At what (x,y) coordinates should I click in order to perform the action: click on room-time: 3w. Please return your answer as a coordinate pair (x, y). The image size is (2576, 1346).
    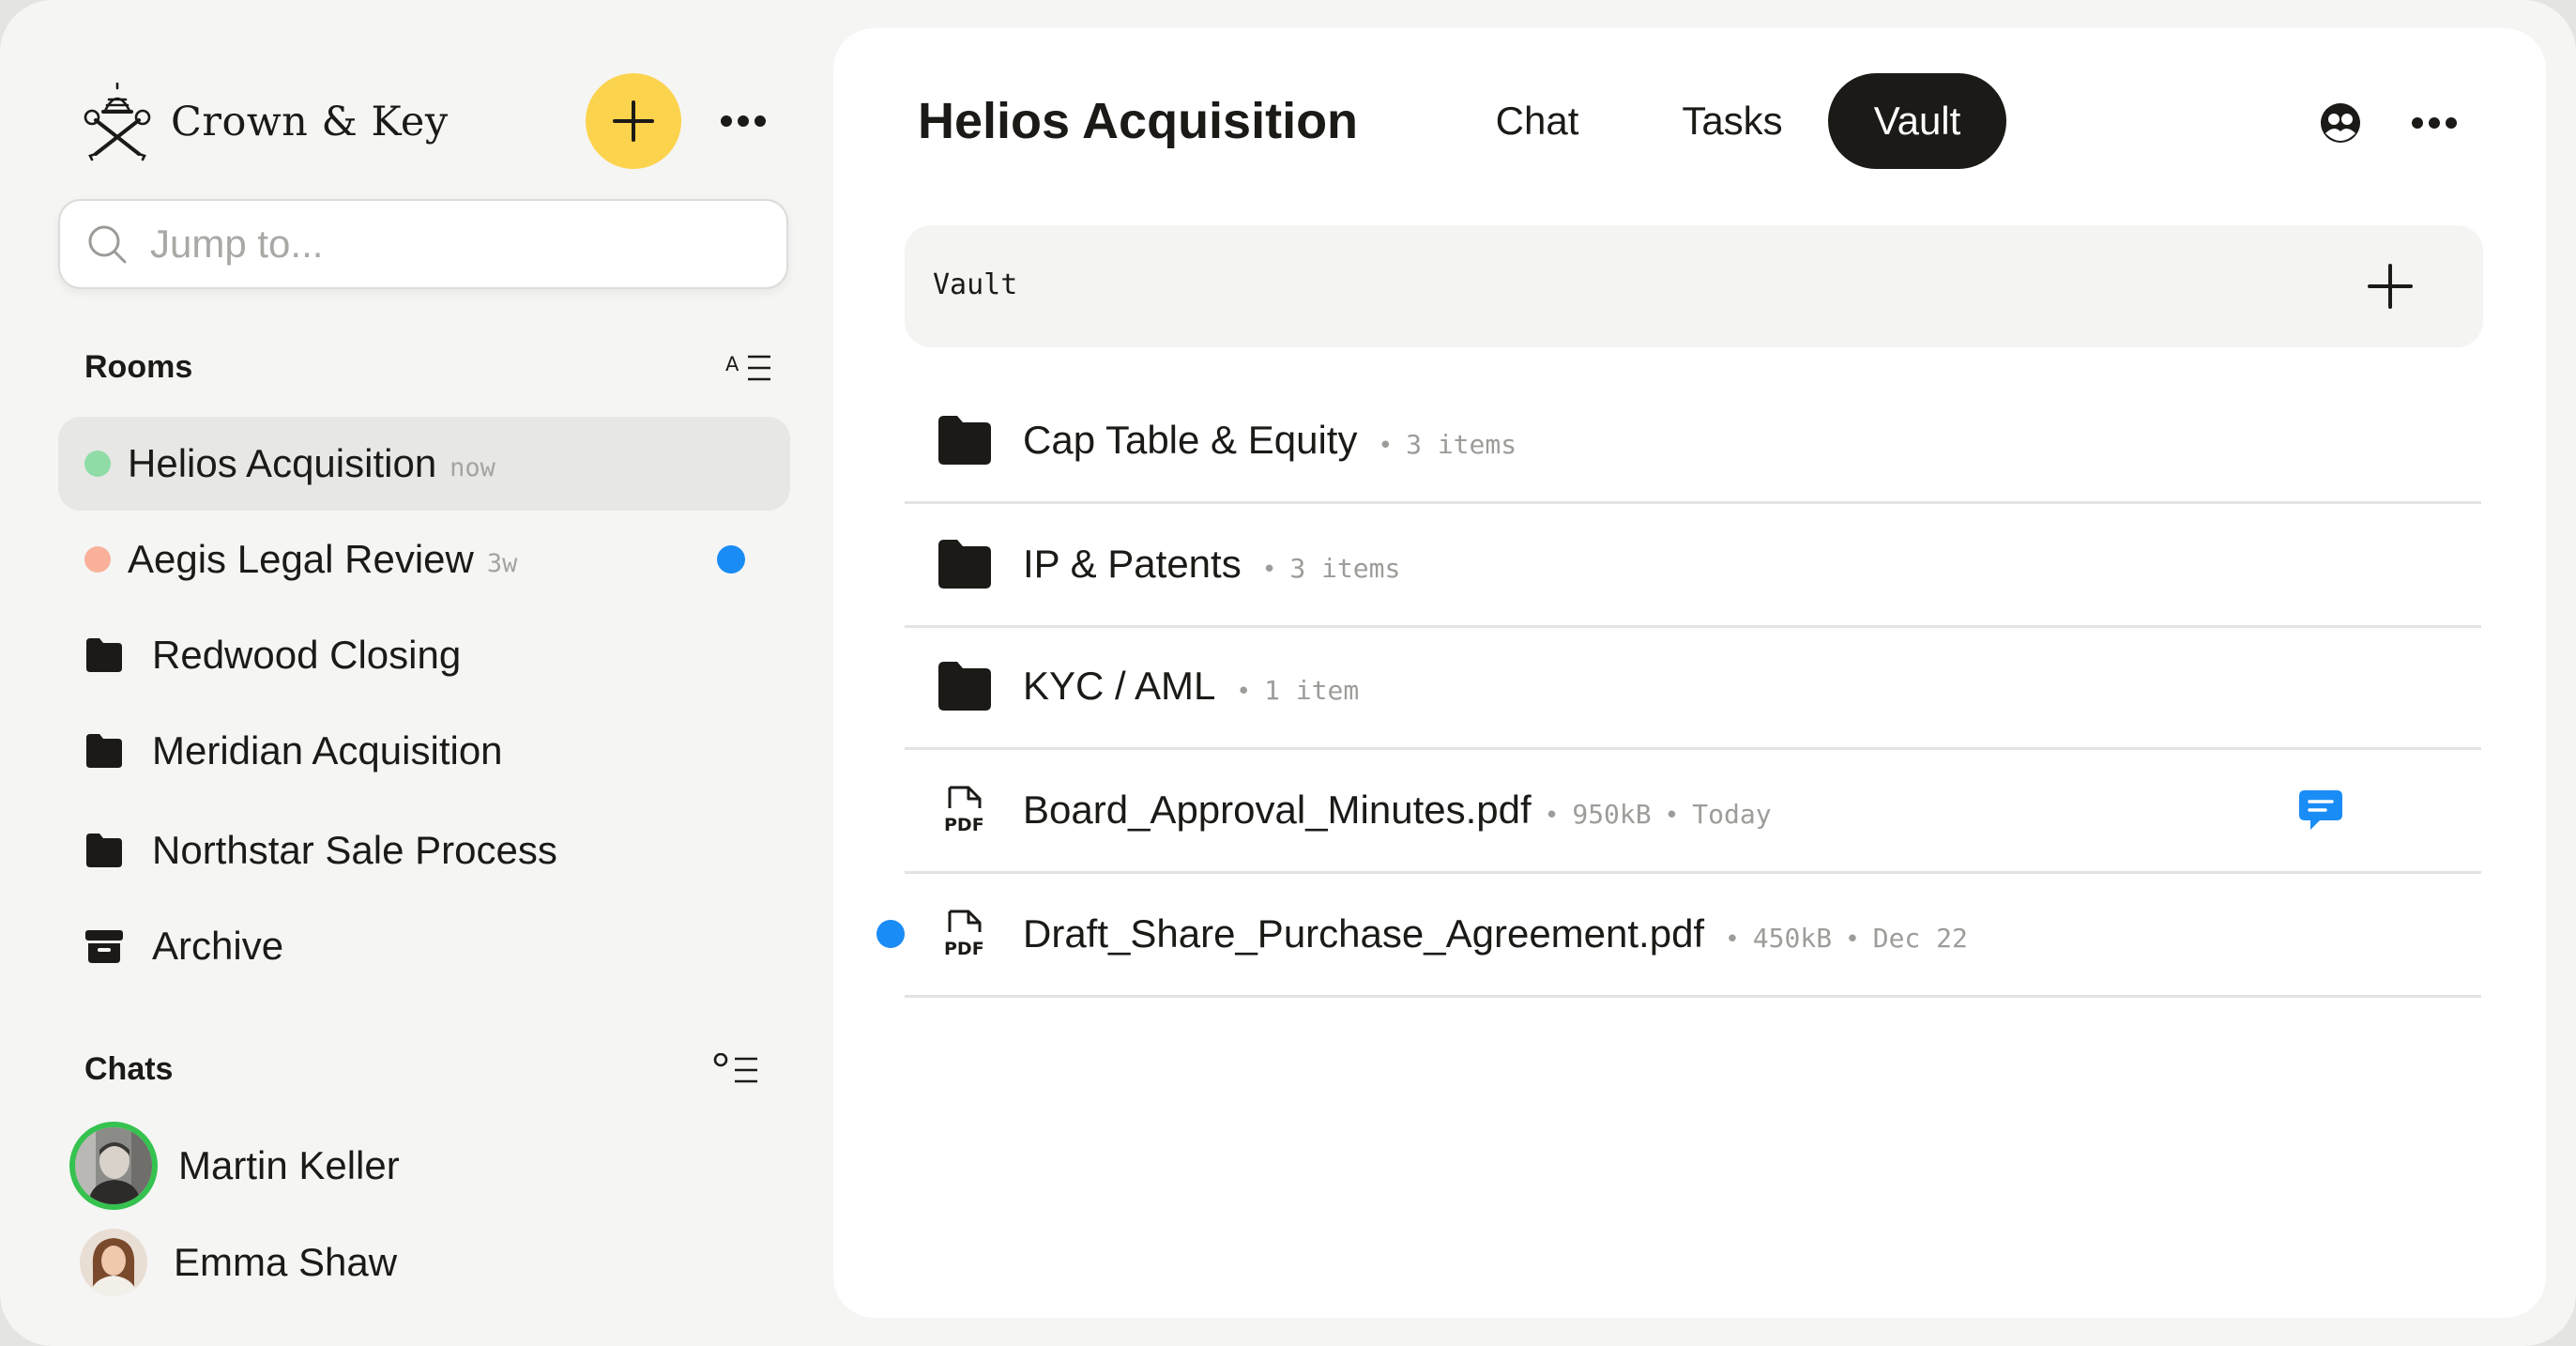
    Looking at the image, I should click on (502, 563).